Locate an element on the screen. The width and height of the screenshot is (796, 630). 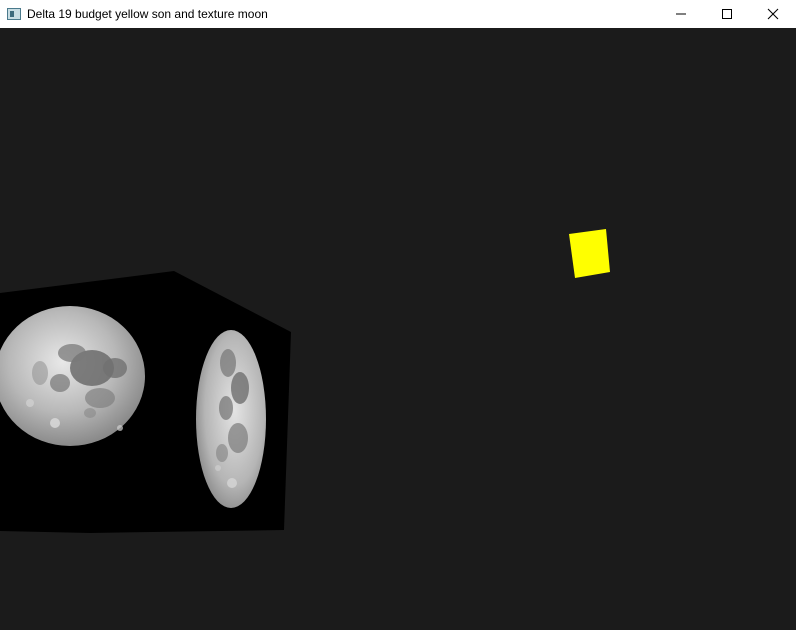
yellow-sun is located at coordinates (589, 253).